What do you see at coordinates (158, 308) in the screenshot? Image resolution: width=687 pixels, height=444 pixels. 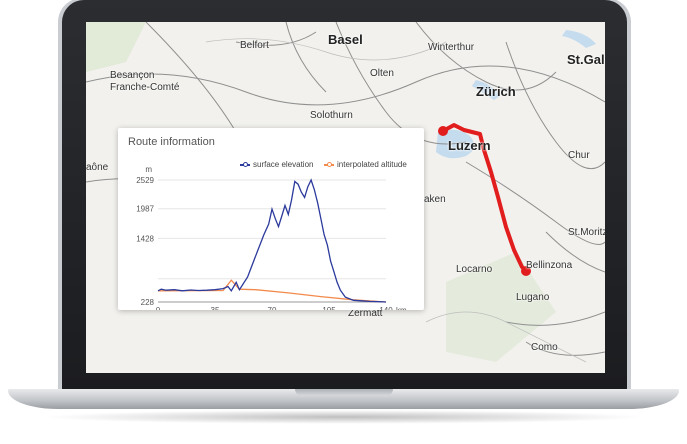 I see `x-tick-label: 0` at bounding box center [158, 308].